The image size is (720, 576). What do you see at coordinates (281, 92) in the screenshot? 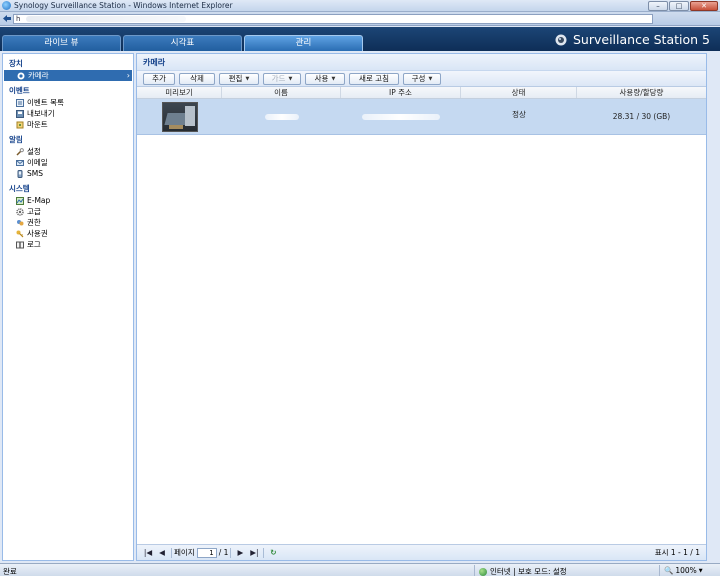
I see `column-name: 이름` at bounding box center [281, 92].